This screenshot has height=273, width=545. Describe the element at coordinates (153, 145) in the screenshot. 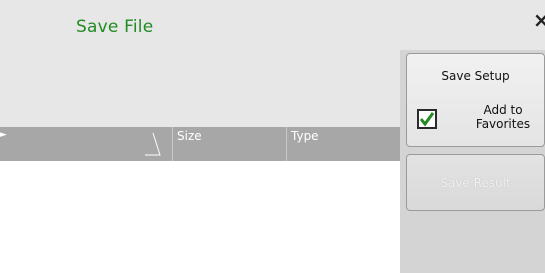

I see `sort-indicator-icon` at that location.